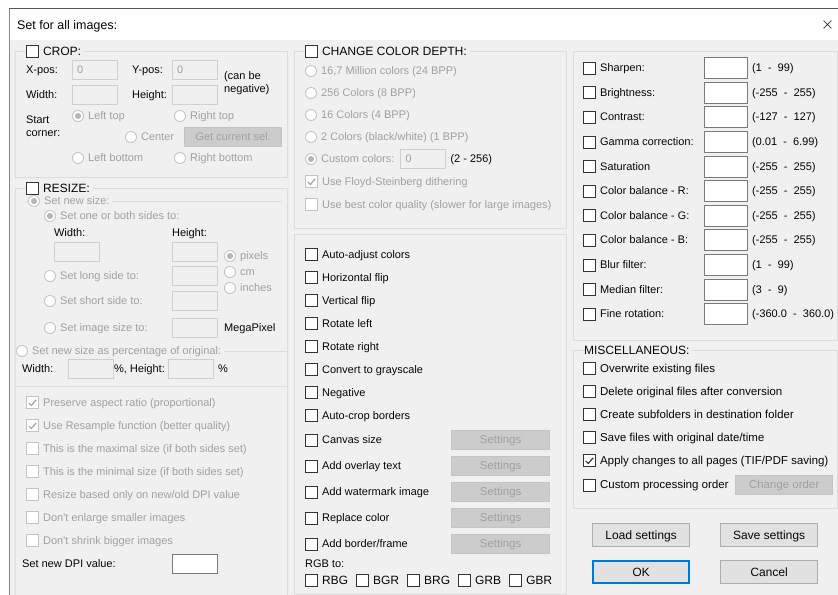  Describe the element at coordinates (140, 369) in the screenshot. I see `field-label: %, Height:` at that location.